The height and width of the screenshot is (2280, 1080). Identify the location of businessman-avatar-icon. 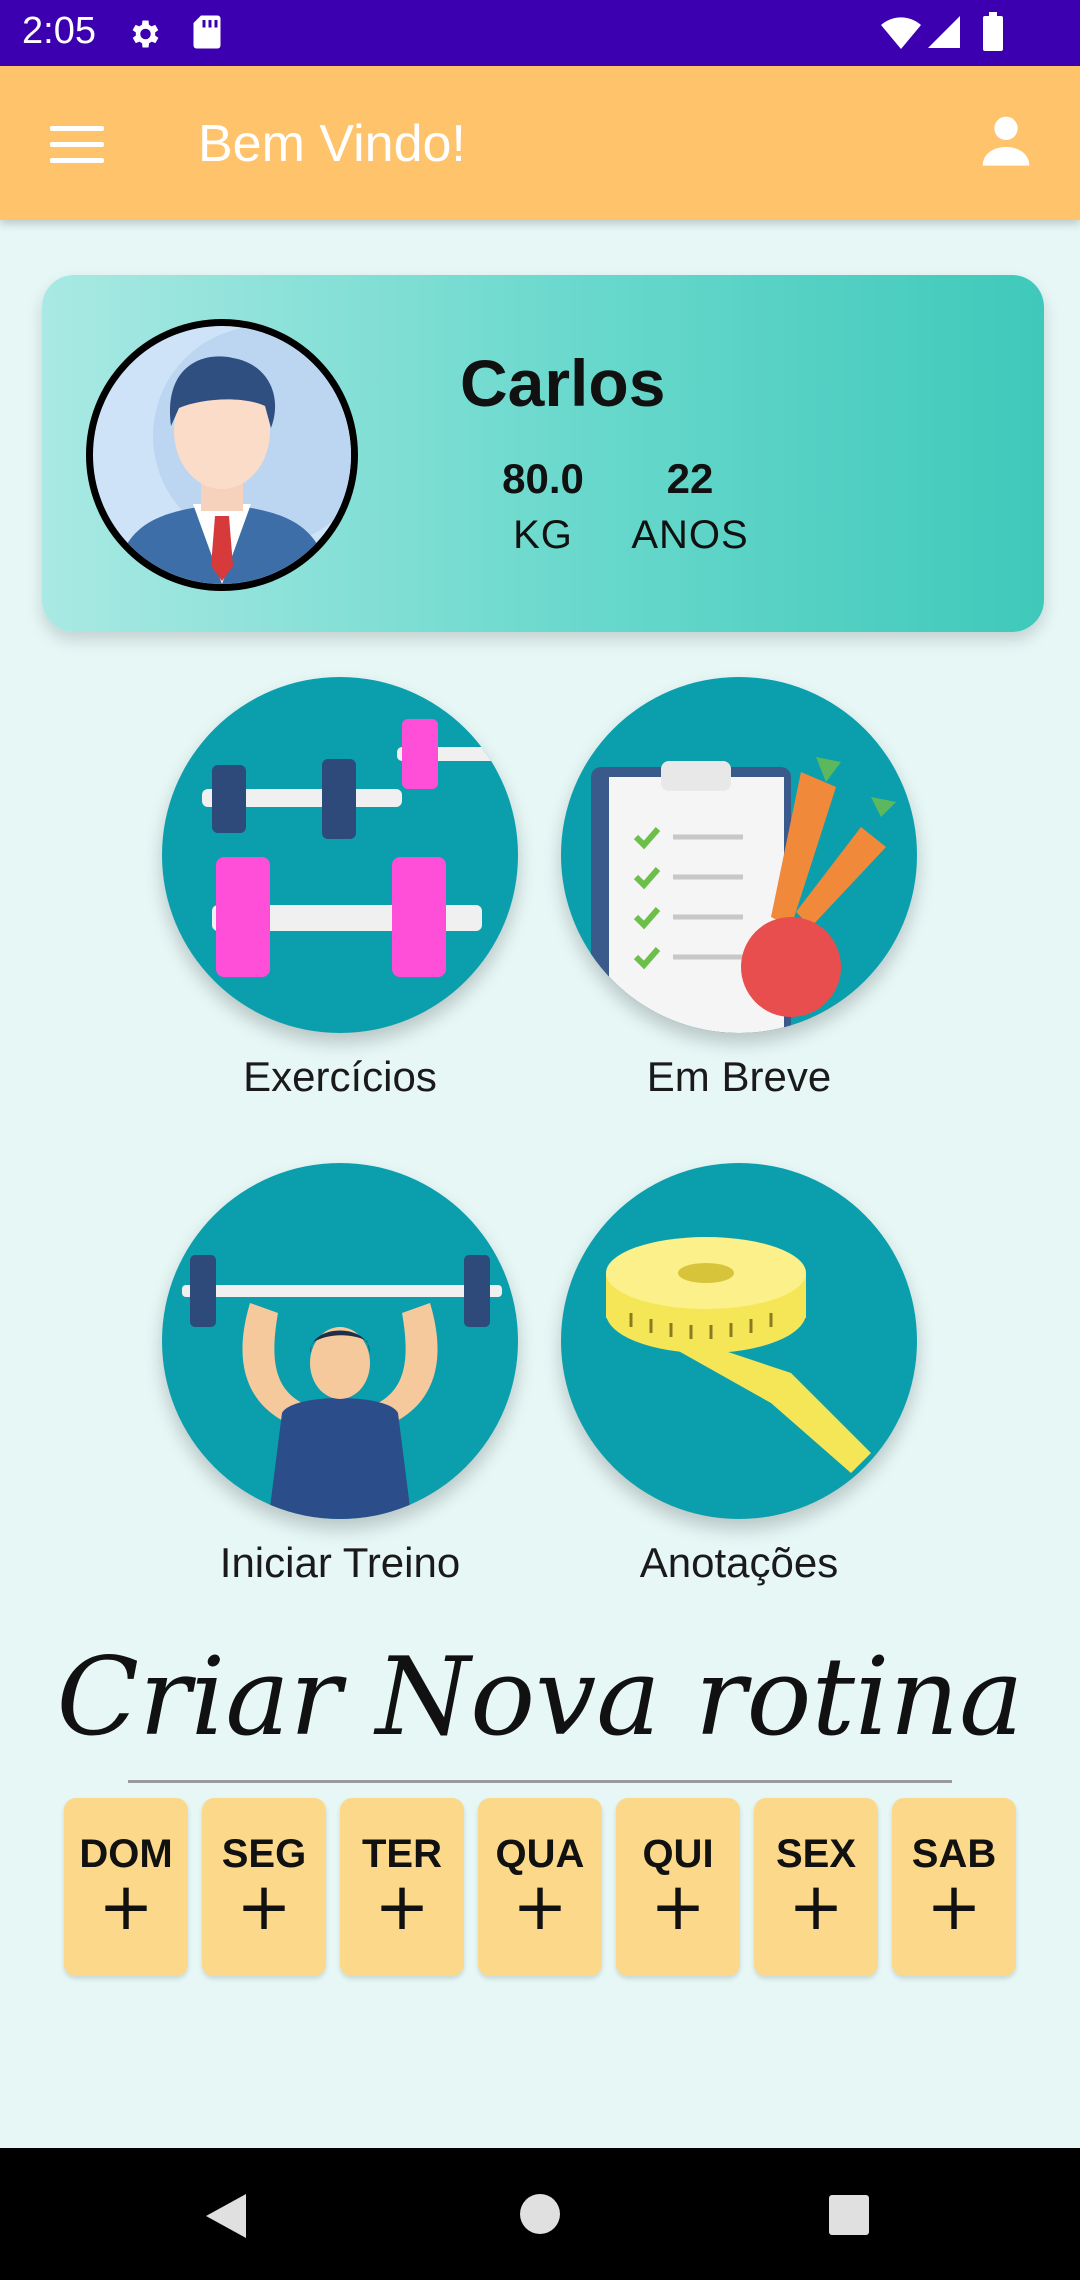
(232, 455).